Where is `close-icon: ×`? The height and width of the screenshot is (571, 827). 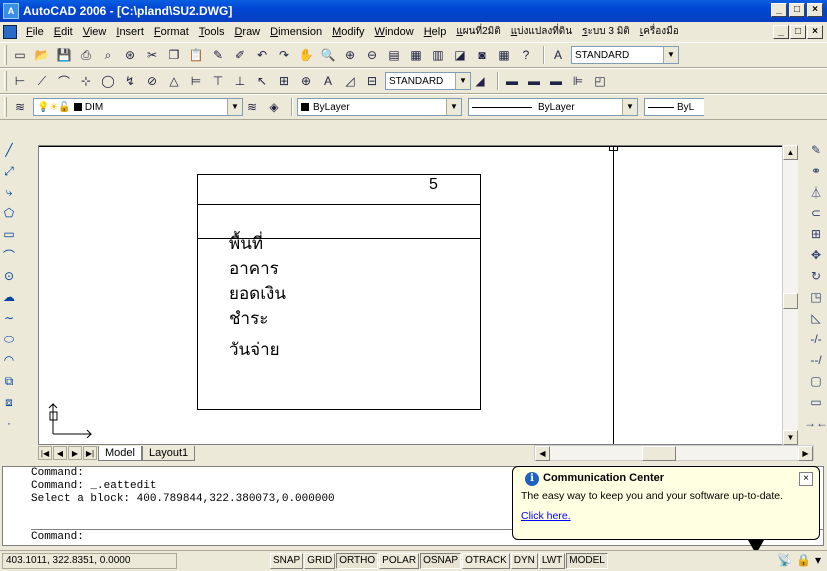
close-icon: × is located at coordinates (806, 479).